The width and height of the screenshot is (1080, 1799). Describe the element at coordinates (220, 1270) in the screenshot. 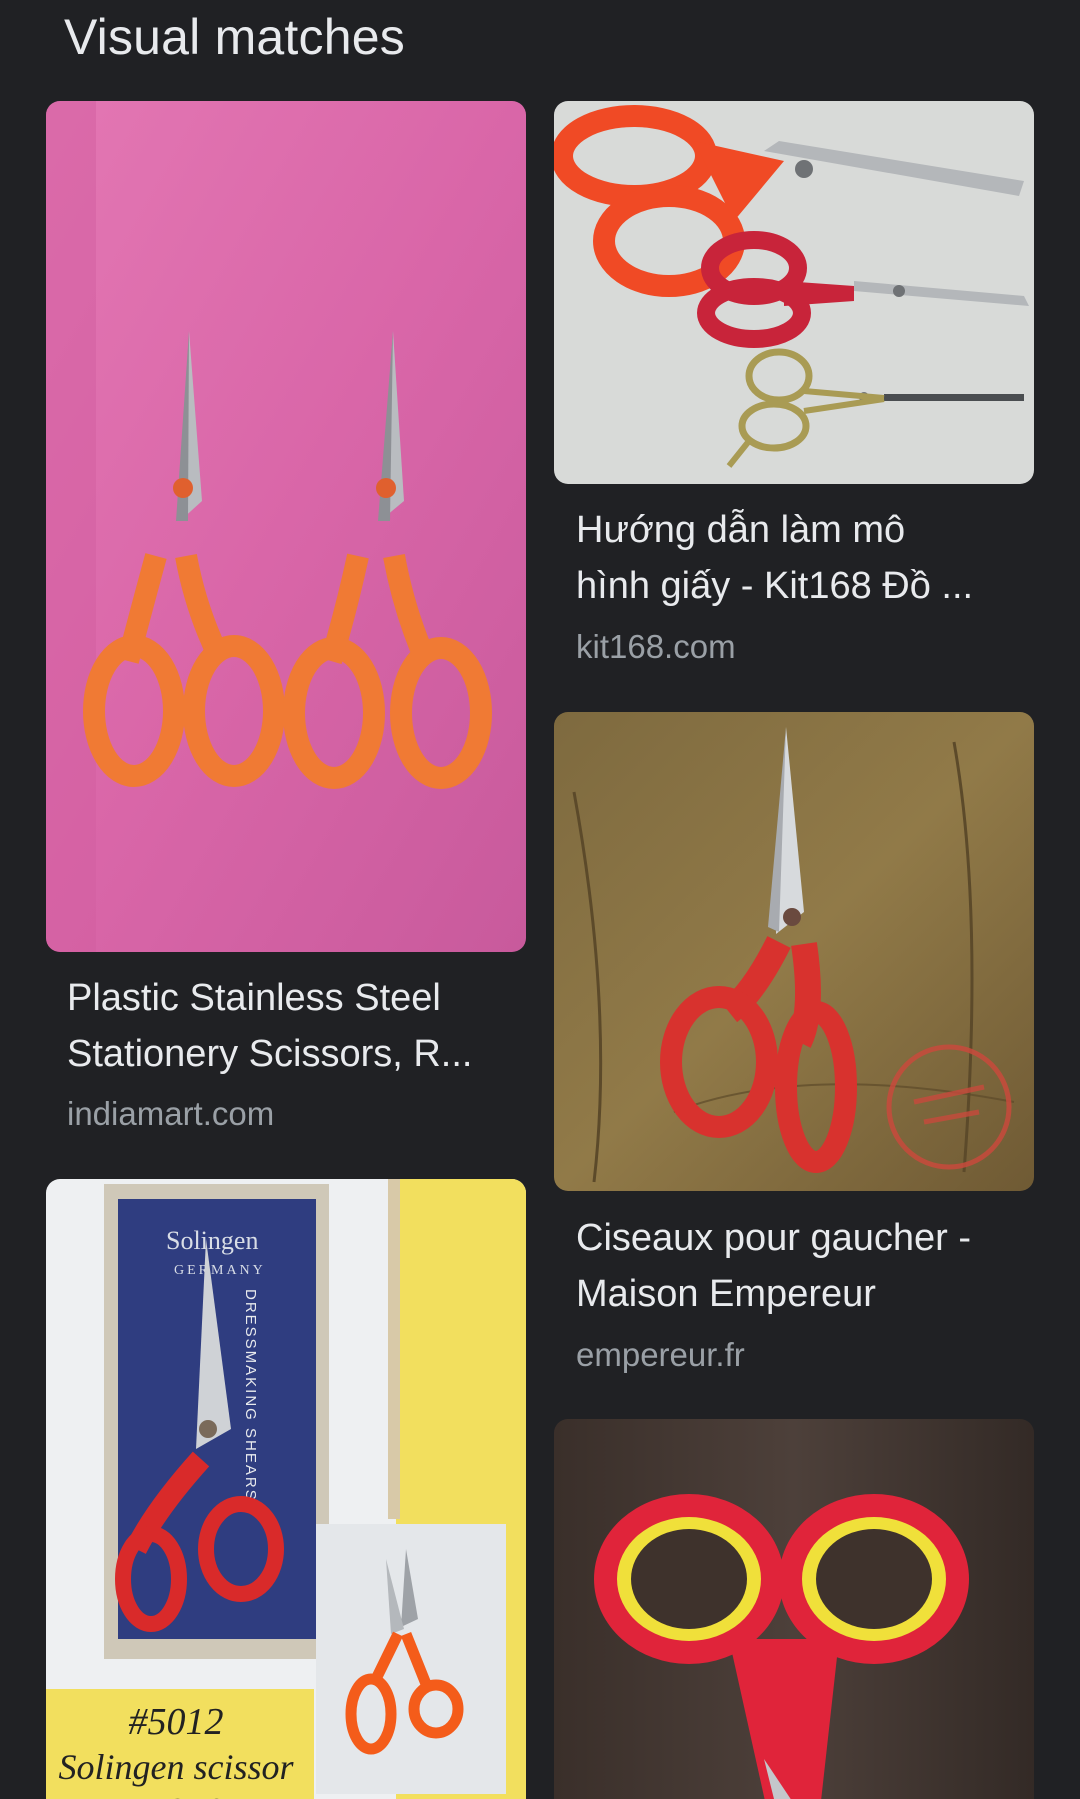

I see `package-country: GERMANY` at that location.